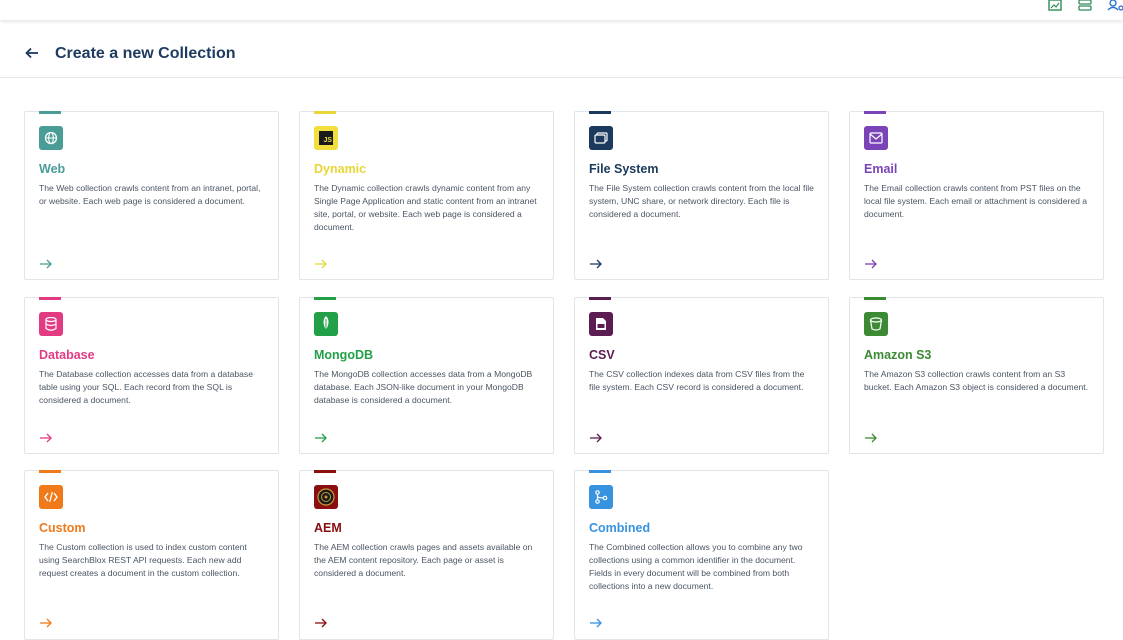 Image resolution: width=1123 pixels, height=640 pixels. I want to click on js-icon: JS, so click(326, 138).